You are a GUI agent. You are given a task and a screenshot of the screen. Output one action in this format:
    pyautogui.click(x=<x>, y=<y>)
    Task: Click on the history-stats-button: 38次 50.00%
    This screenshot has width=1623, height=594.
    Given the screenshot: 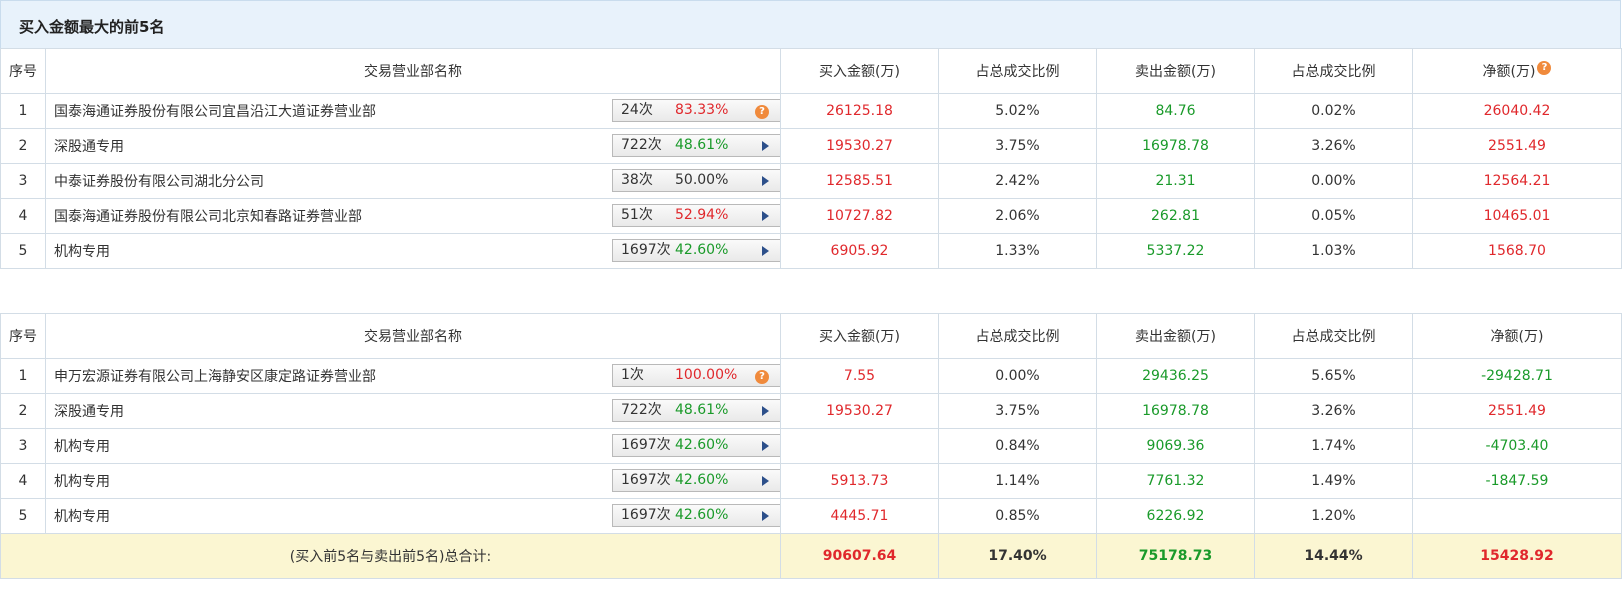 What is the action you would take?
    pyautogui.click(x=696, y=180)
    